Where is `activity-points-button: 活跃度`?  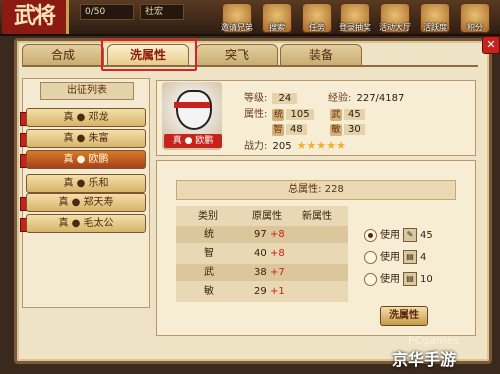
activity-points-button: 活跃度 is located at coordinates (435, 18).